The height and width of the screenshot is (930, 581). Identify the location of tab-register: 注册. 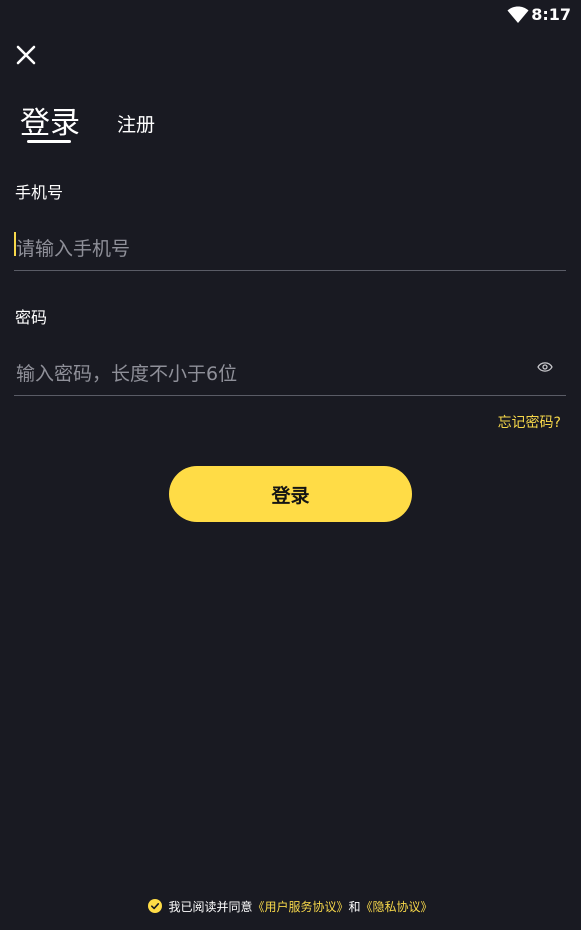
(136, 123).